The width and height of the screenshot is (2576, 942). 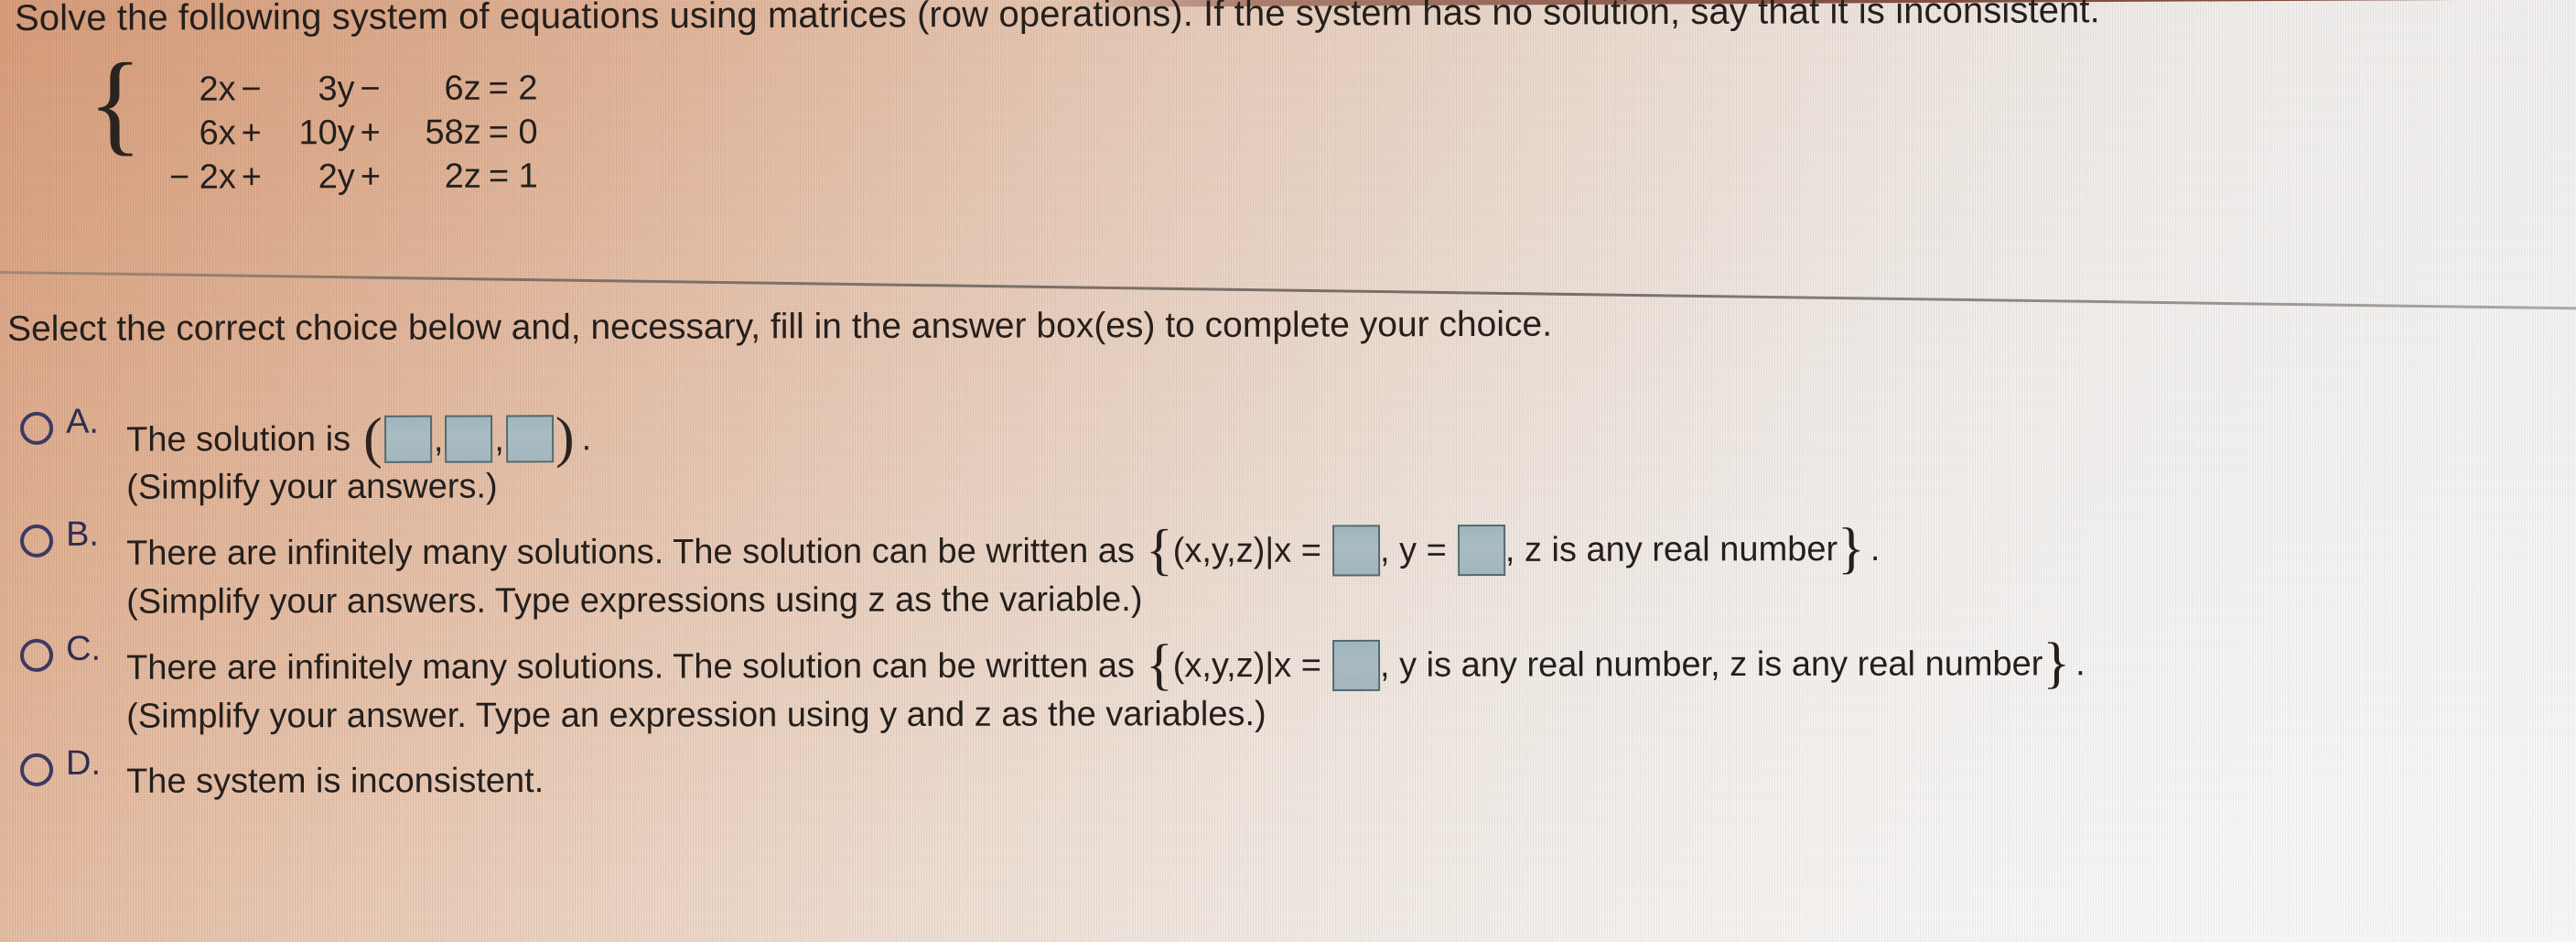 I want to click on equation-x-term: − 2x, so click(x=202, y=177).